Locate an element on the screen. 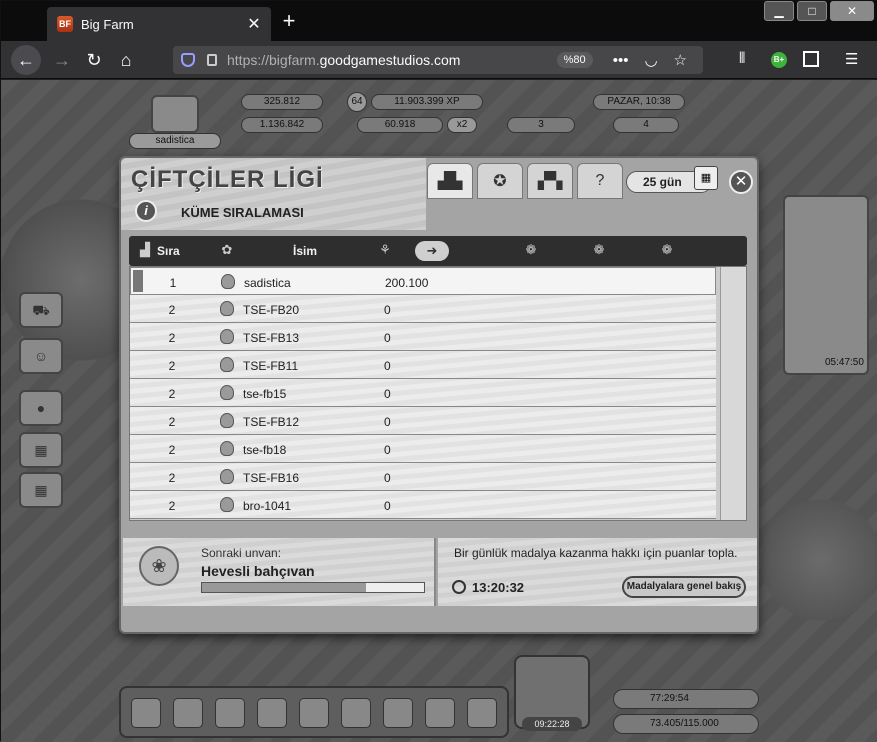  treasure-chest-icon is located at coordinates (146, 713).